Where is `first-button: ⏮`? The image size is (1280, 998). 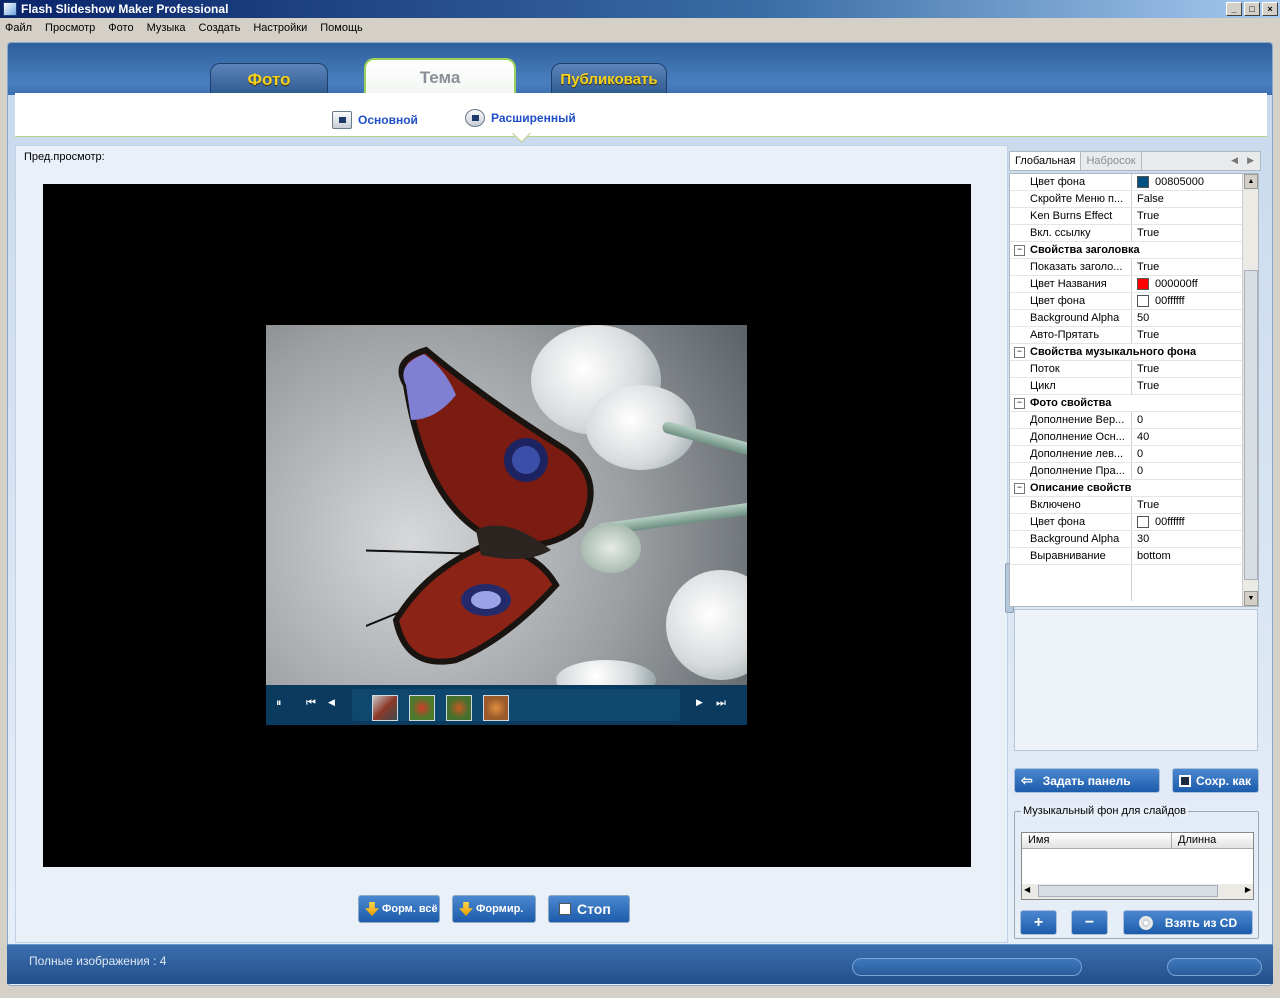 first-button: ⏮ is located at coordinates (311, 703).